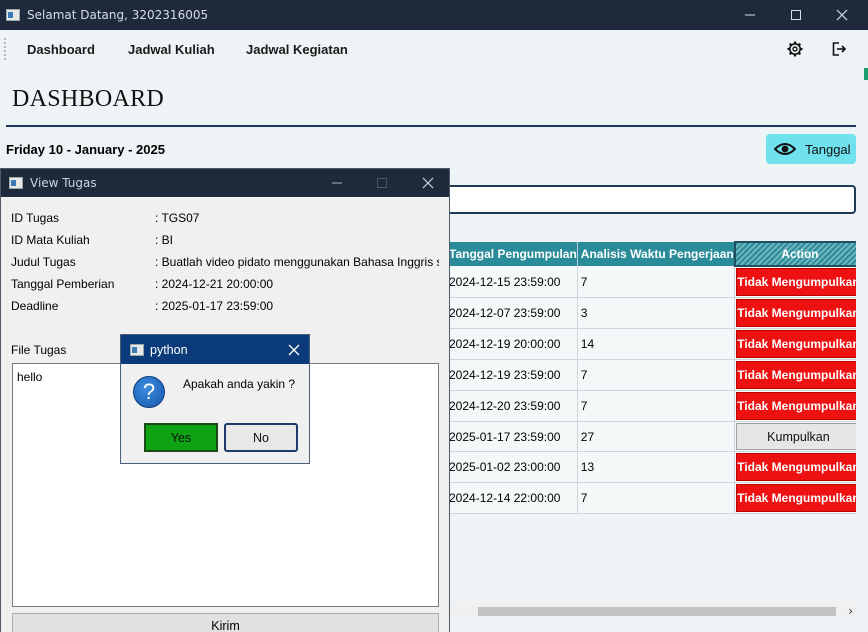  Describe the element at coordinates (866, 74) in the screenshot. I see `edge-accent` at that location.